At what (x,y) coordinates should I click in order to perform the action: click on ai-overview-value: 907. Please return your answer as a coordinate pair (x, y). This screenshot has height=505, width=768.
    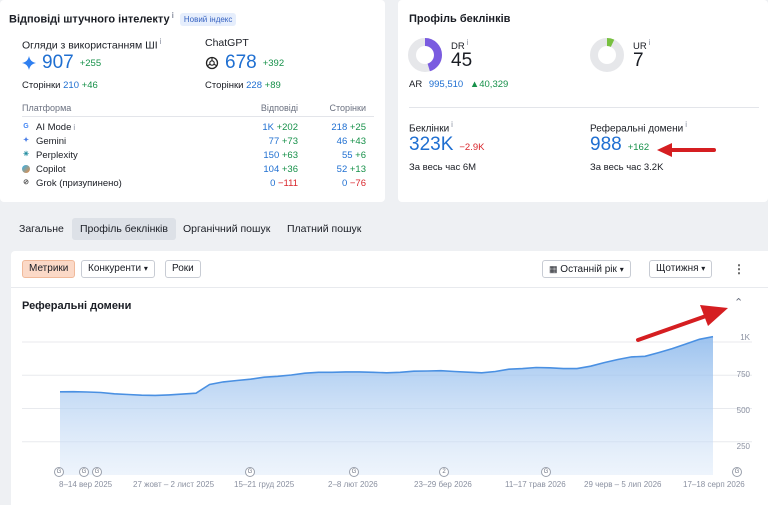
    Looking at the image, I should click on (58, 63).